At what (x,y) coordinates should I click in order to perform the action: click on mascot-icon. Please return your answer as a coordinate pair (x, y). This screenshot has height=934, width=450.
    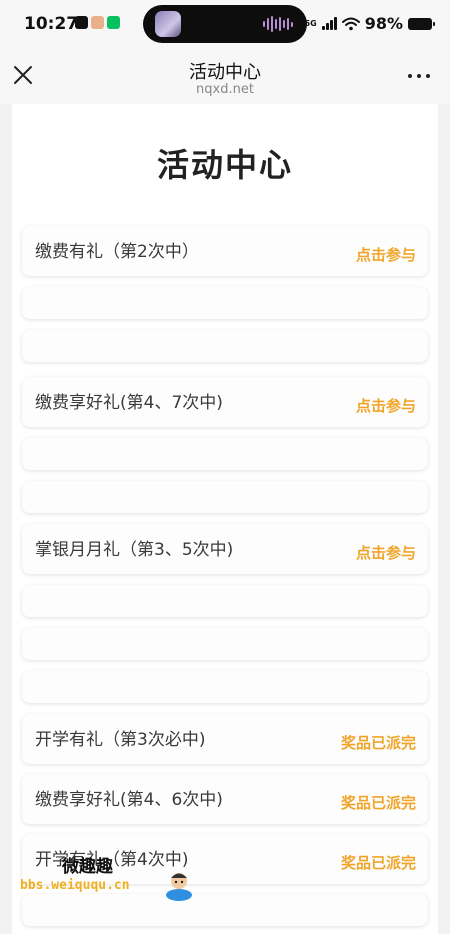
    Looking at the image, I should click on (179, 887).